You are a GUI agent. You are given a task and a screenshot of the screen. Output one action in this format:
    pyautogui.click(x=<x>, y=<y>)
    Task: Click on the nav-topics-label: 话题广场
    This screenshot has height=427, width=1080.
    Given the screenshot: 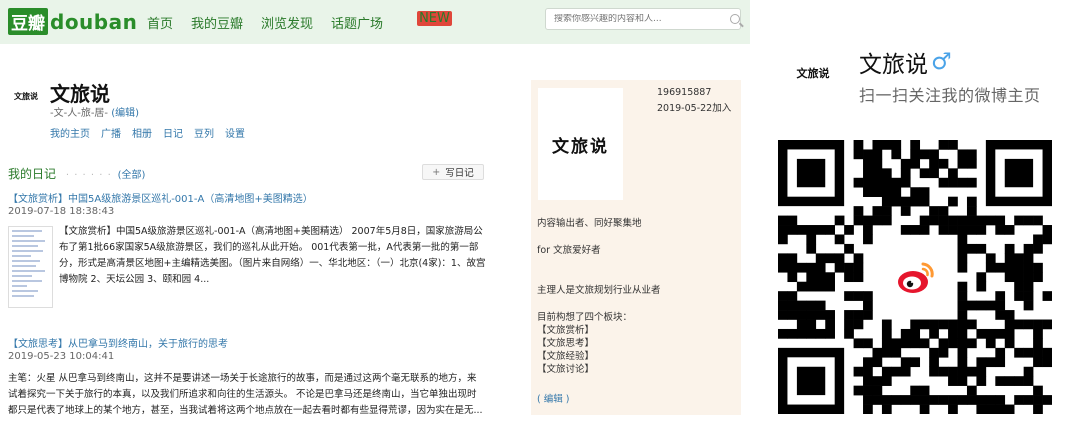 What is the action you would take?
    pyautogui.click(x=357, y=24)
    